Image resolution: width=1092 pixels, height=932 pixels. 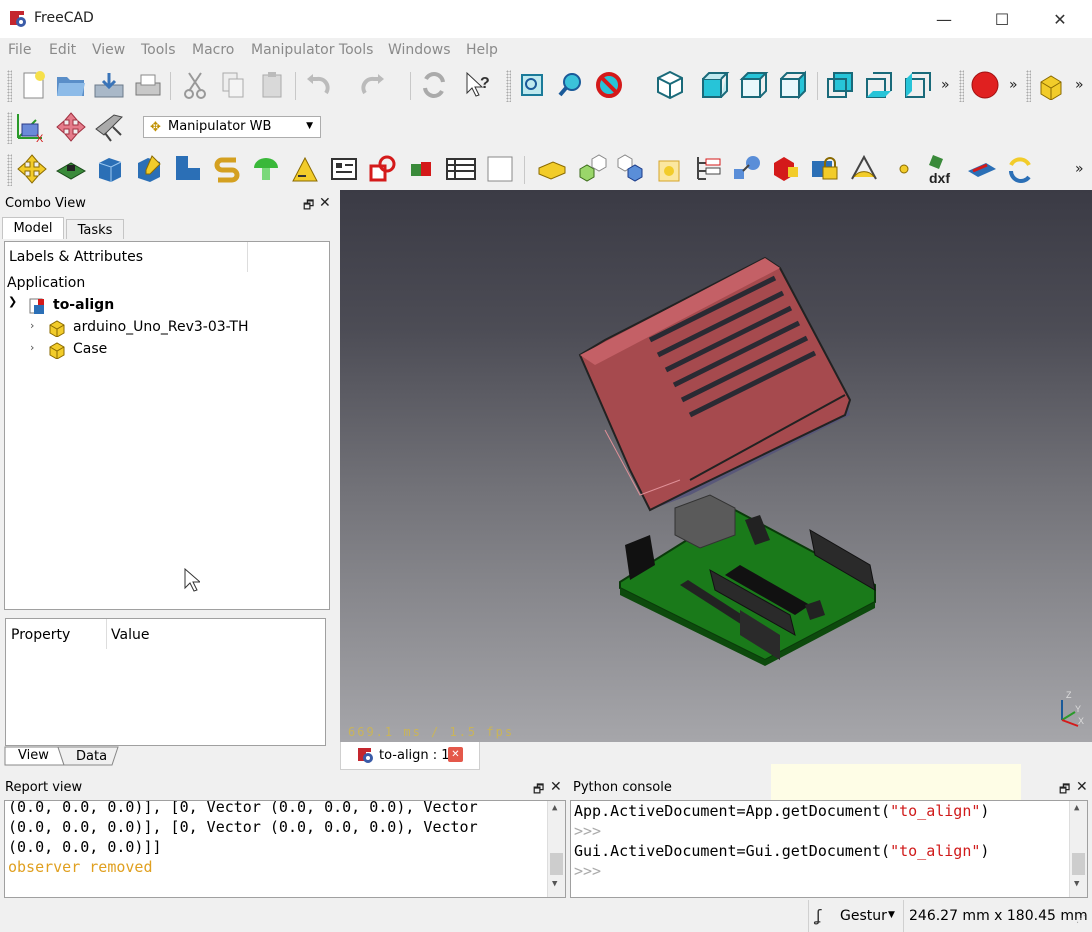 I want to click on whats-this-button: ?, so click(x=478, y=85).